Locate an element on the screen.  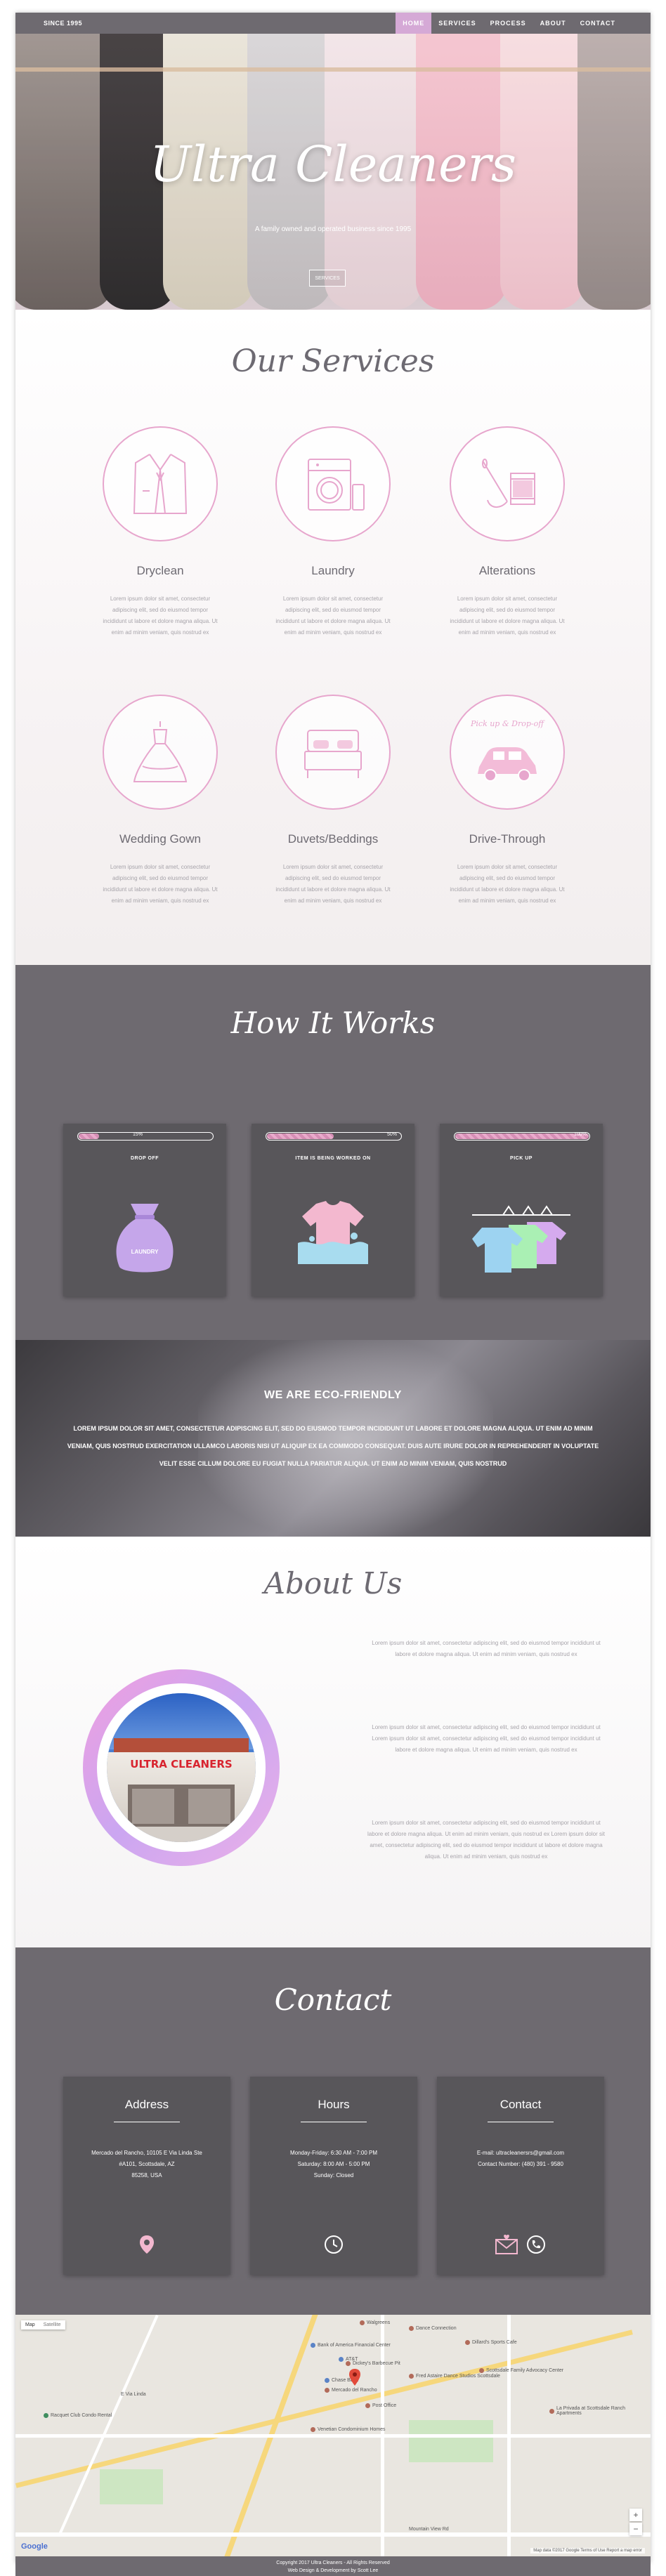
map-type-toggle: Map Satellite is located at coordinates (43, 2324).